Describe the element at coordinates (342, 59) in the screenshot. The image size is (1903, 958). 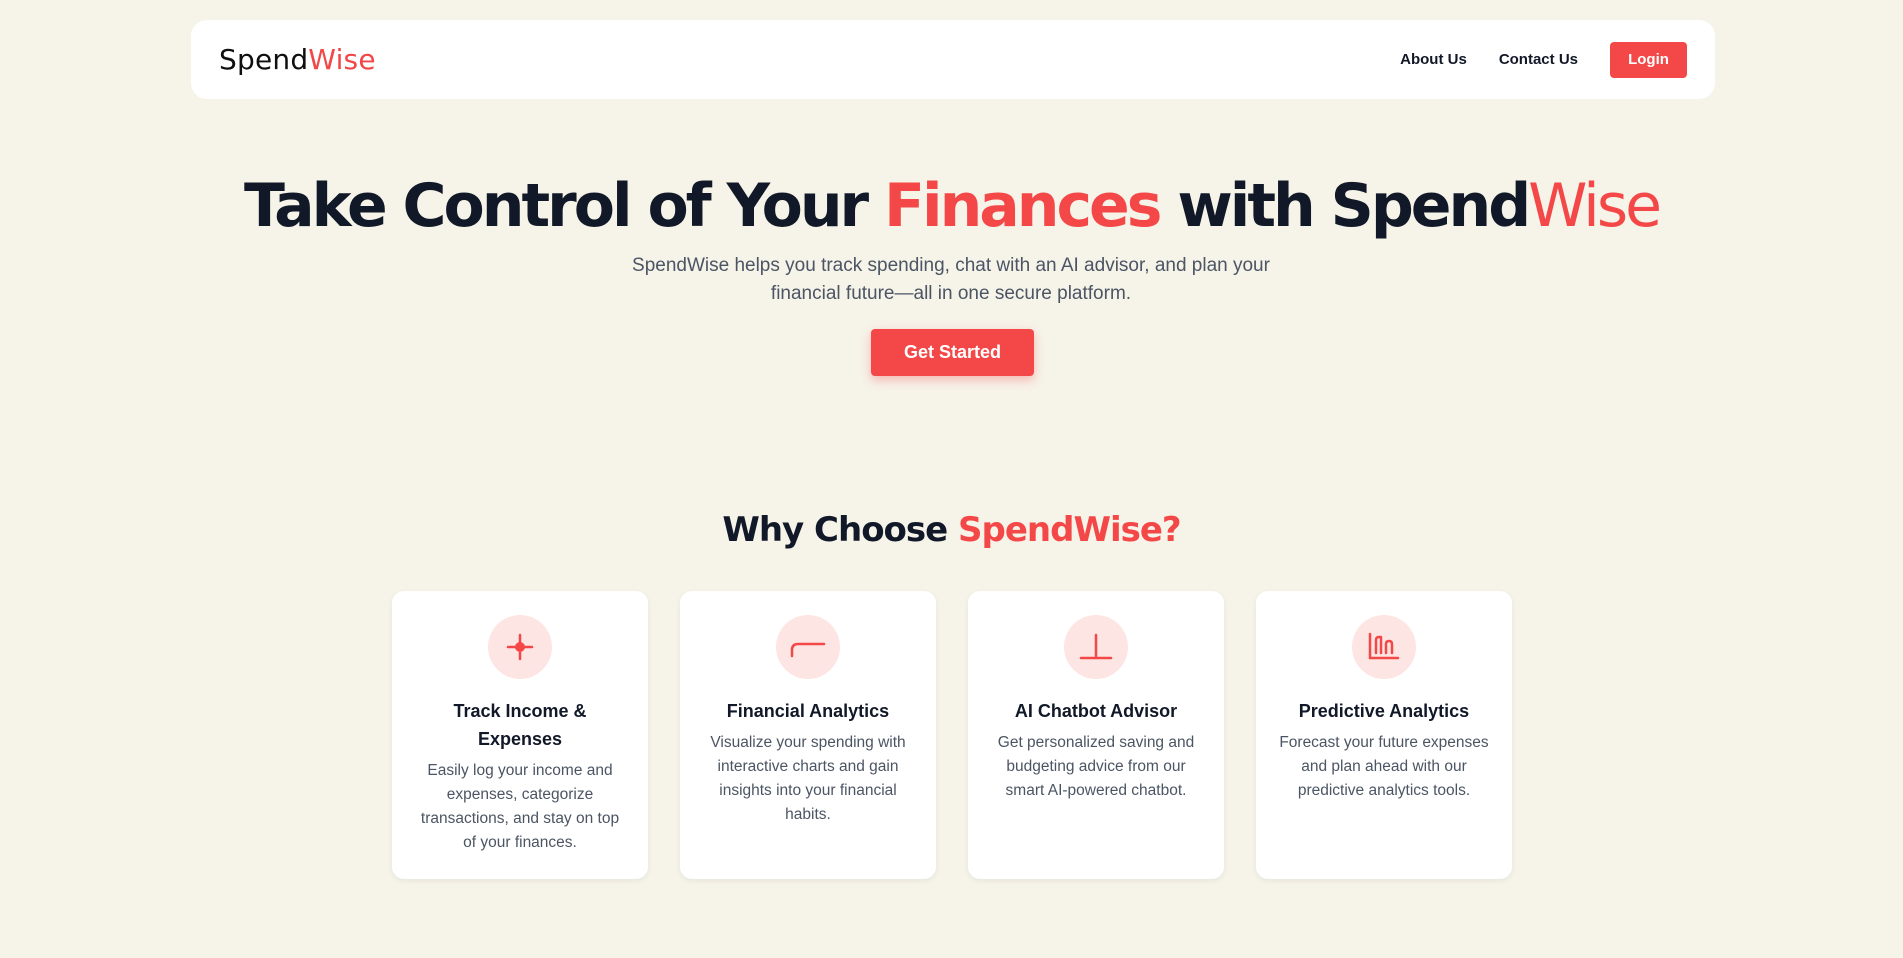
I see `logo-accent: Wise` at that location.